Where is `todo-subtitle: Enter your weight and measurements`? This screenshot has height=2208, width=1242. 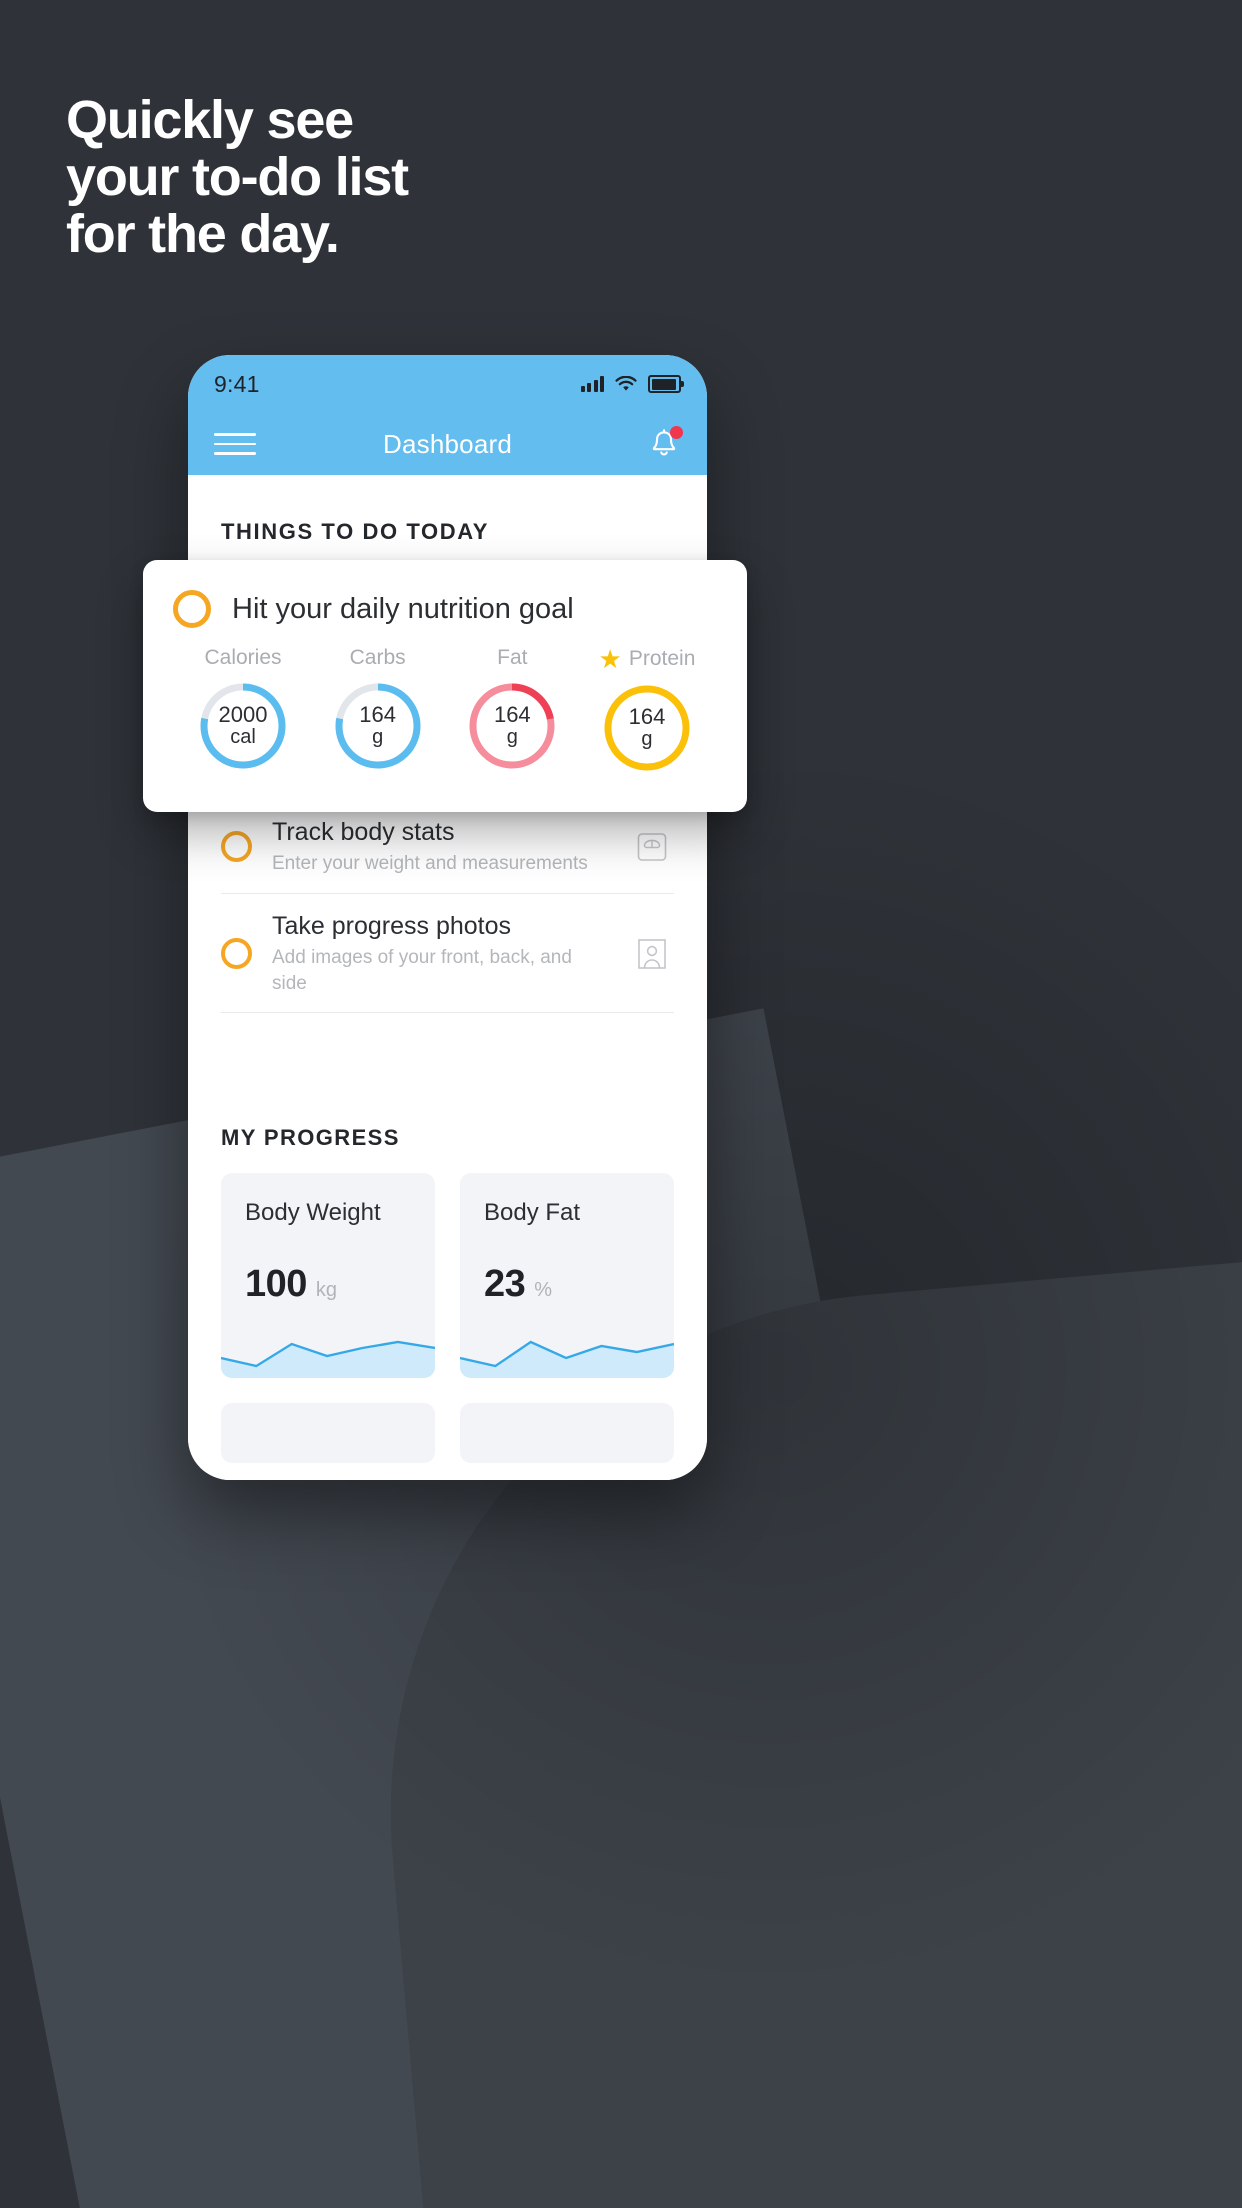
todo-subtitle: Enter your weight and measurements is located at coordinates (430, 864).